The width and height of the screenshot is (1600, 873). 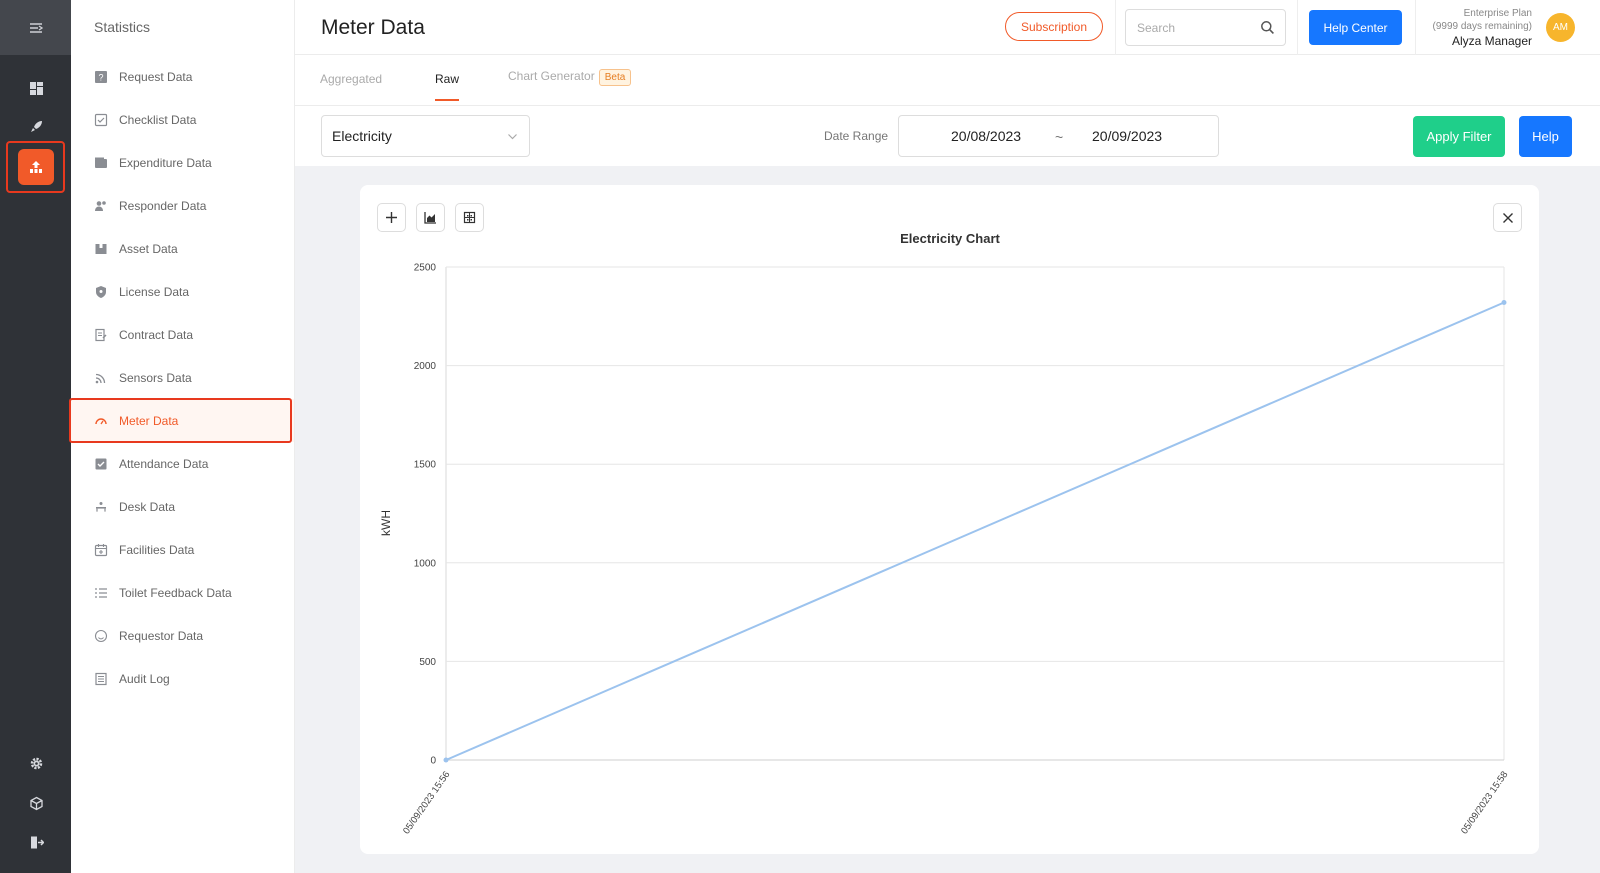 What do you see at coordinates (425, 268) in the screenshot?
I see `y-tick-label: 2500` at bounding box center [425, 268].